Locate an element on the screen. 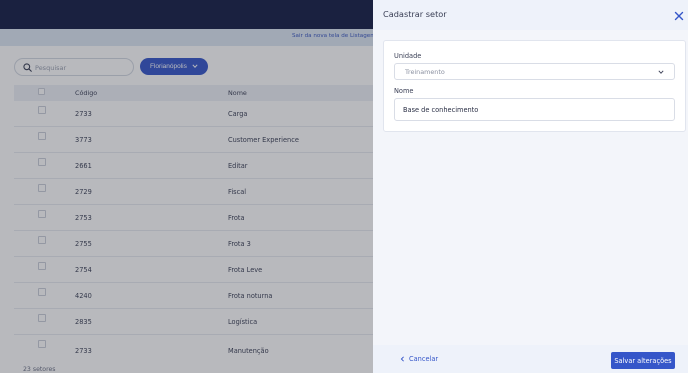  row-name: Editar is located at coordinates (238, 166).